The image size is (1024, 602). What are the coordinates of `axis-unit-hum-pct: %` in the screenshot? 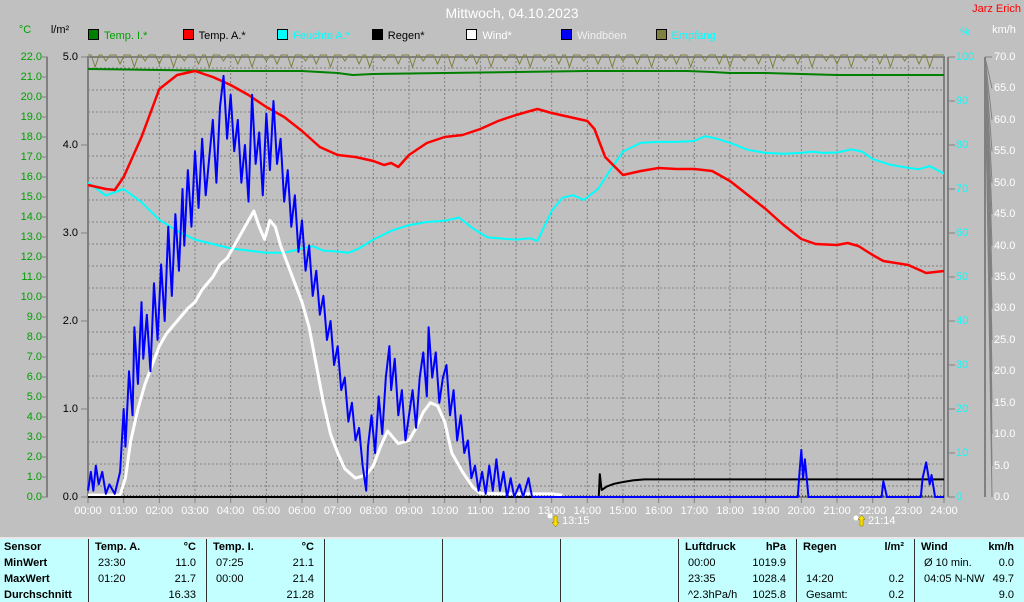 It's located at (965, 32).